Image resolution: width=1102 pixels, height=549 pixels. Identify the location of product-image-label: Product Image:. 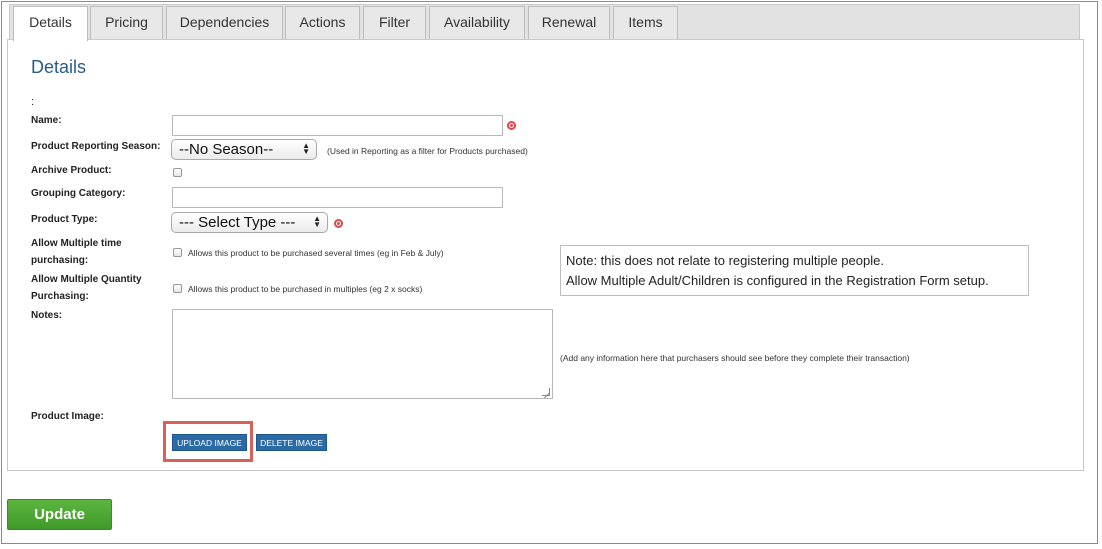
(67, 416).